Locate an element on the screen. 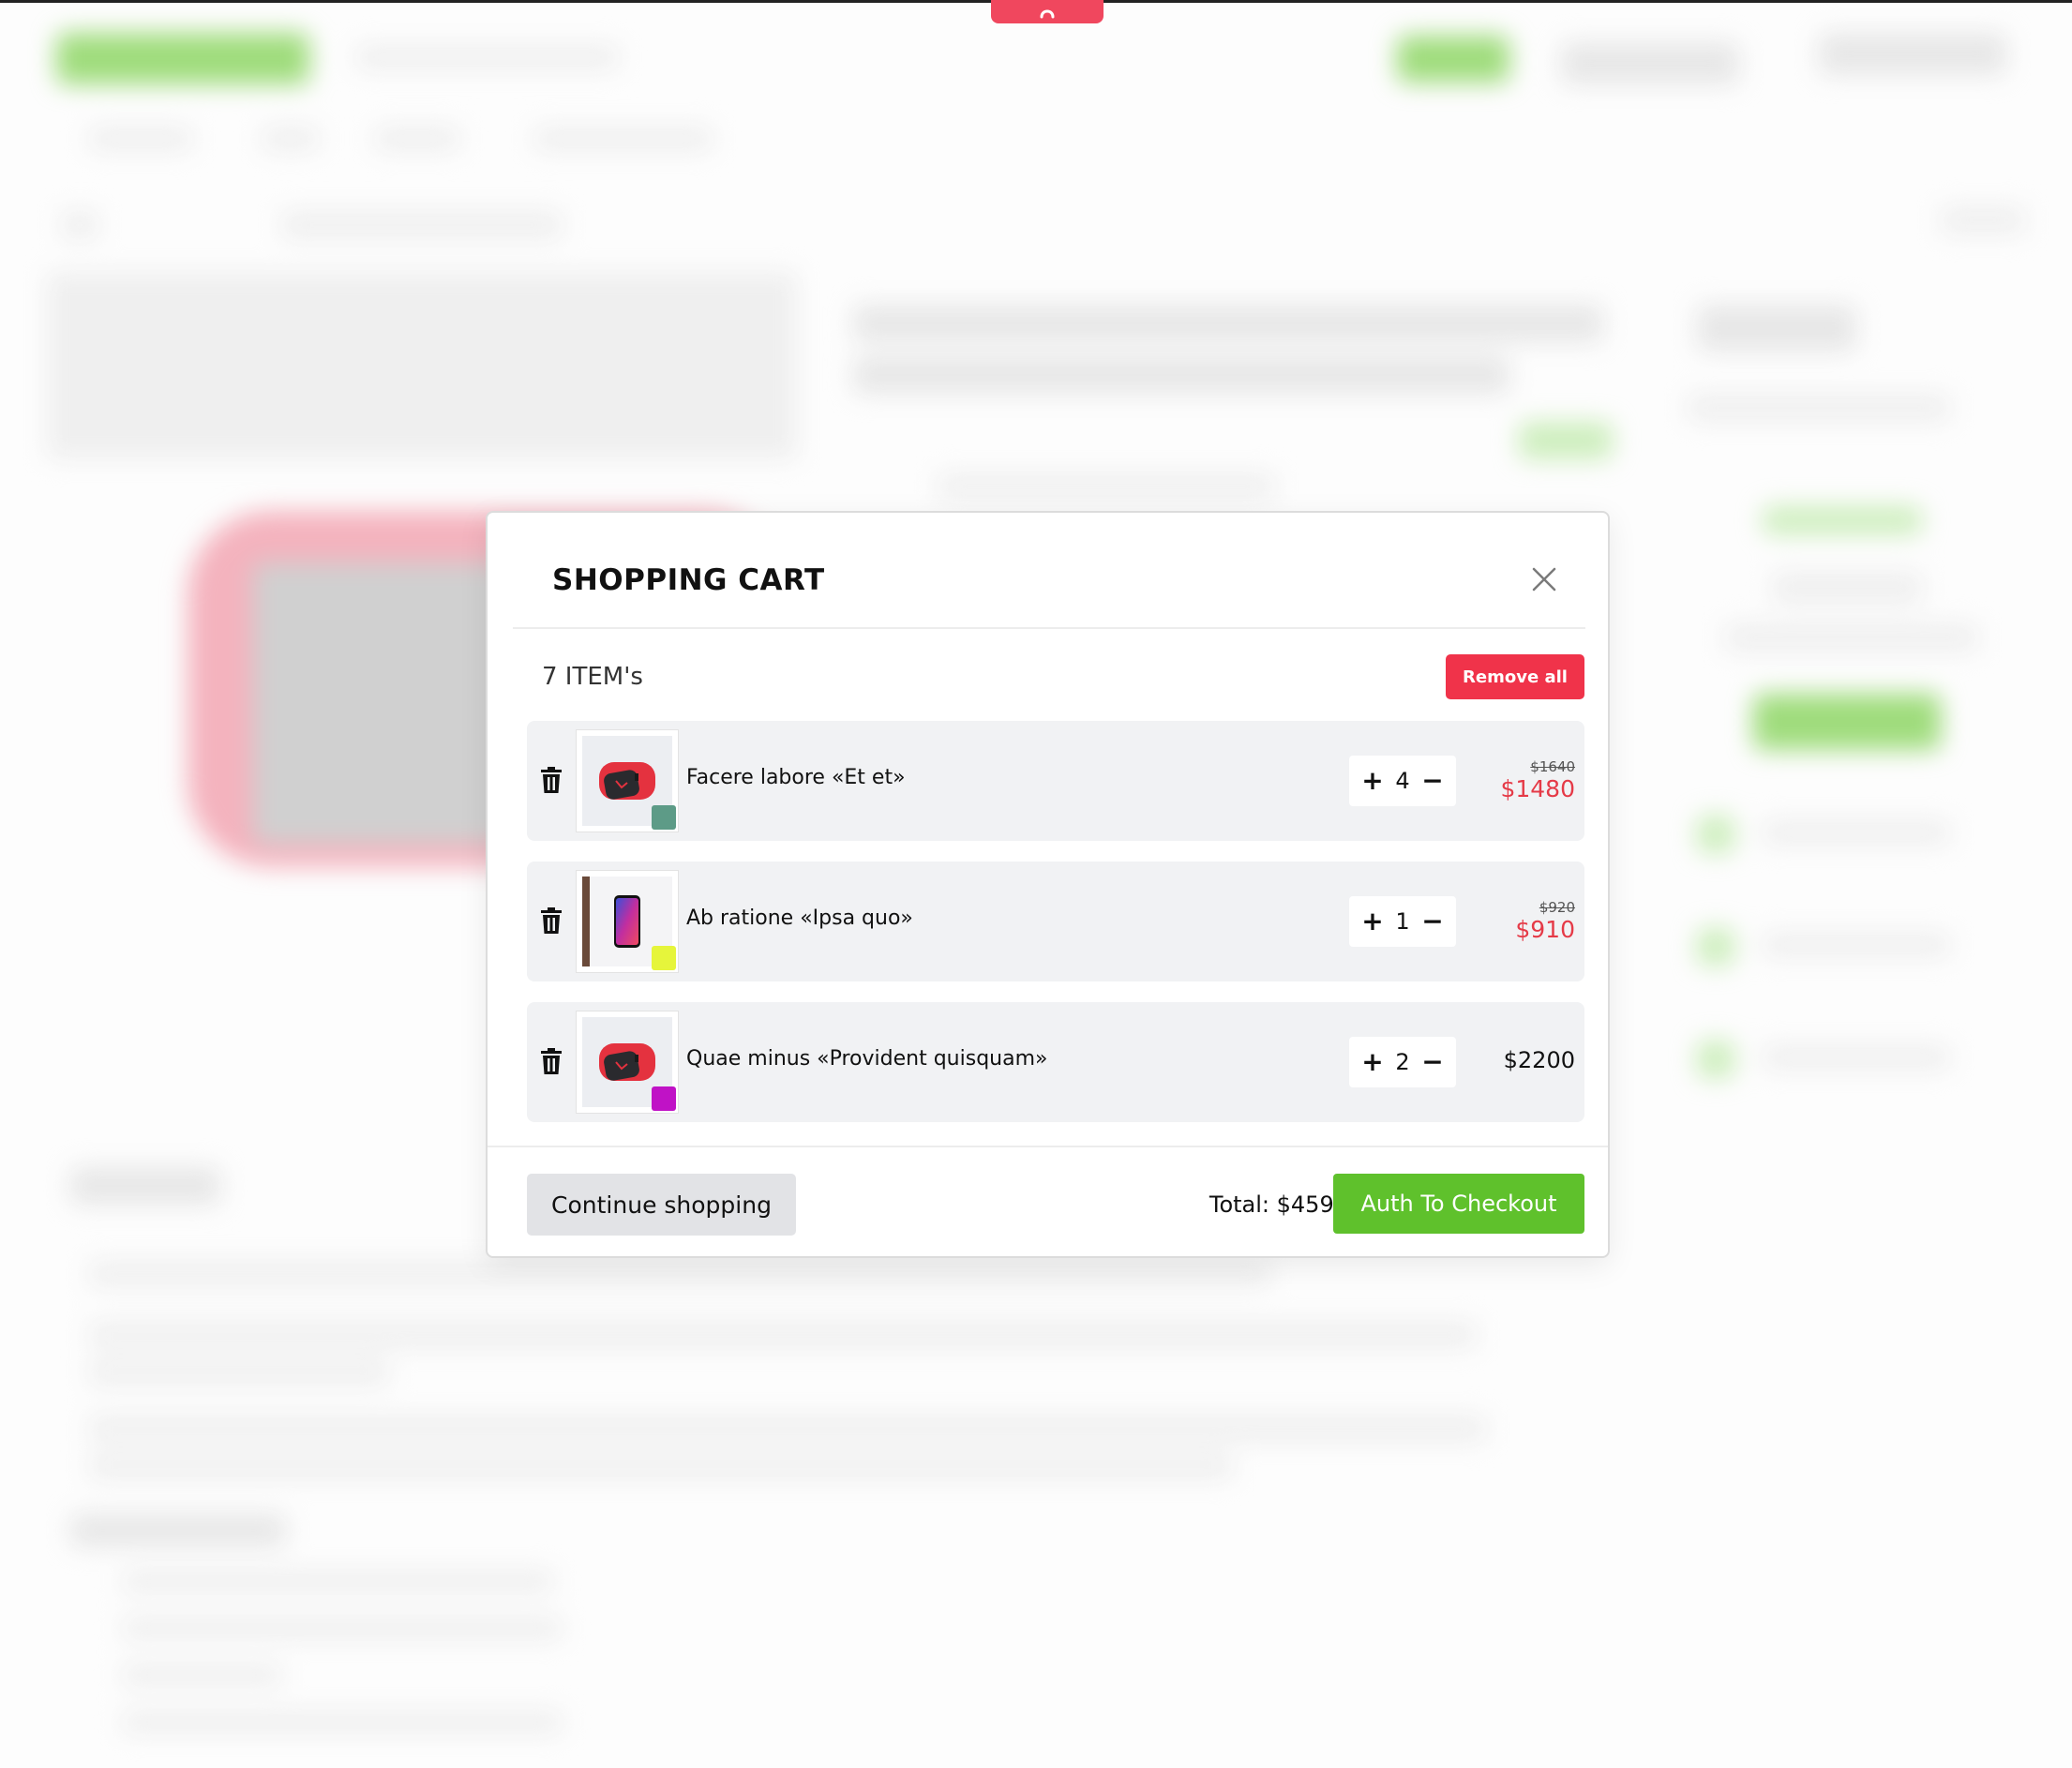 The width and height of the screenshot is (2072, 1768). sale-price: $1480 is located at coordinates (1537, 788).